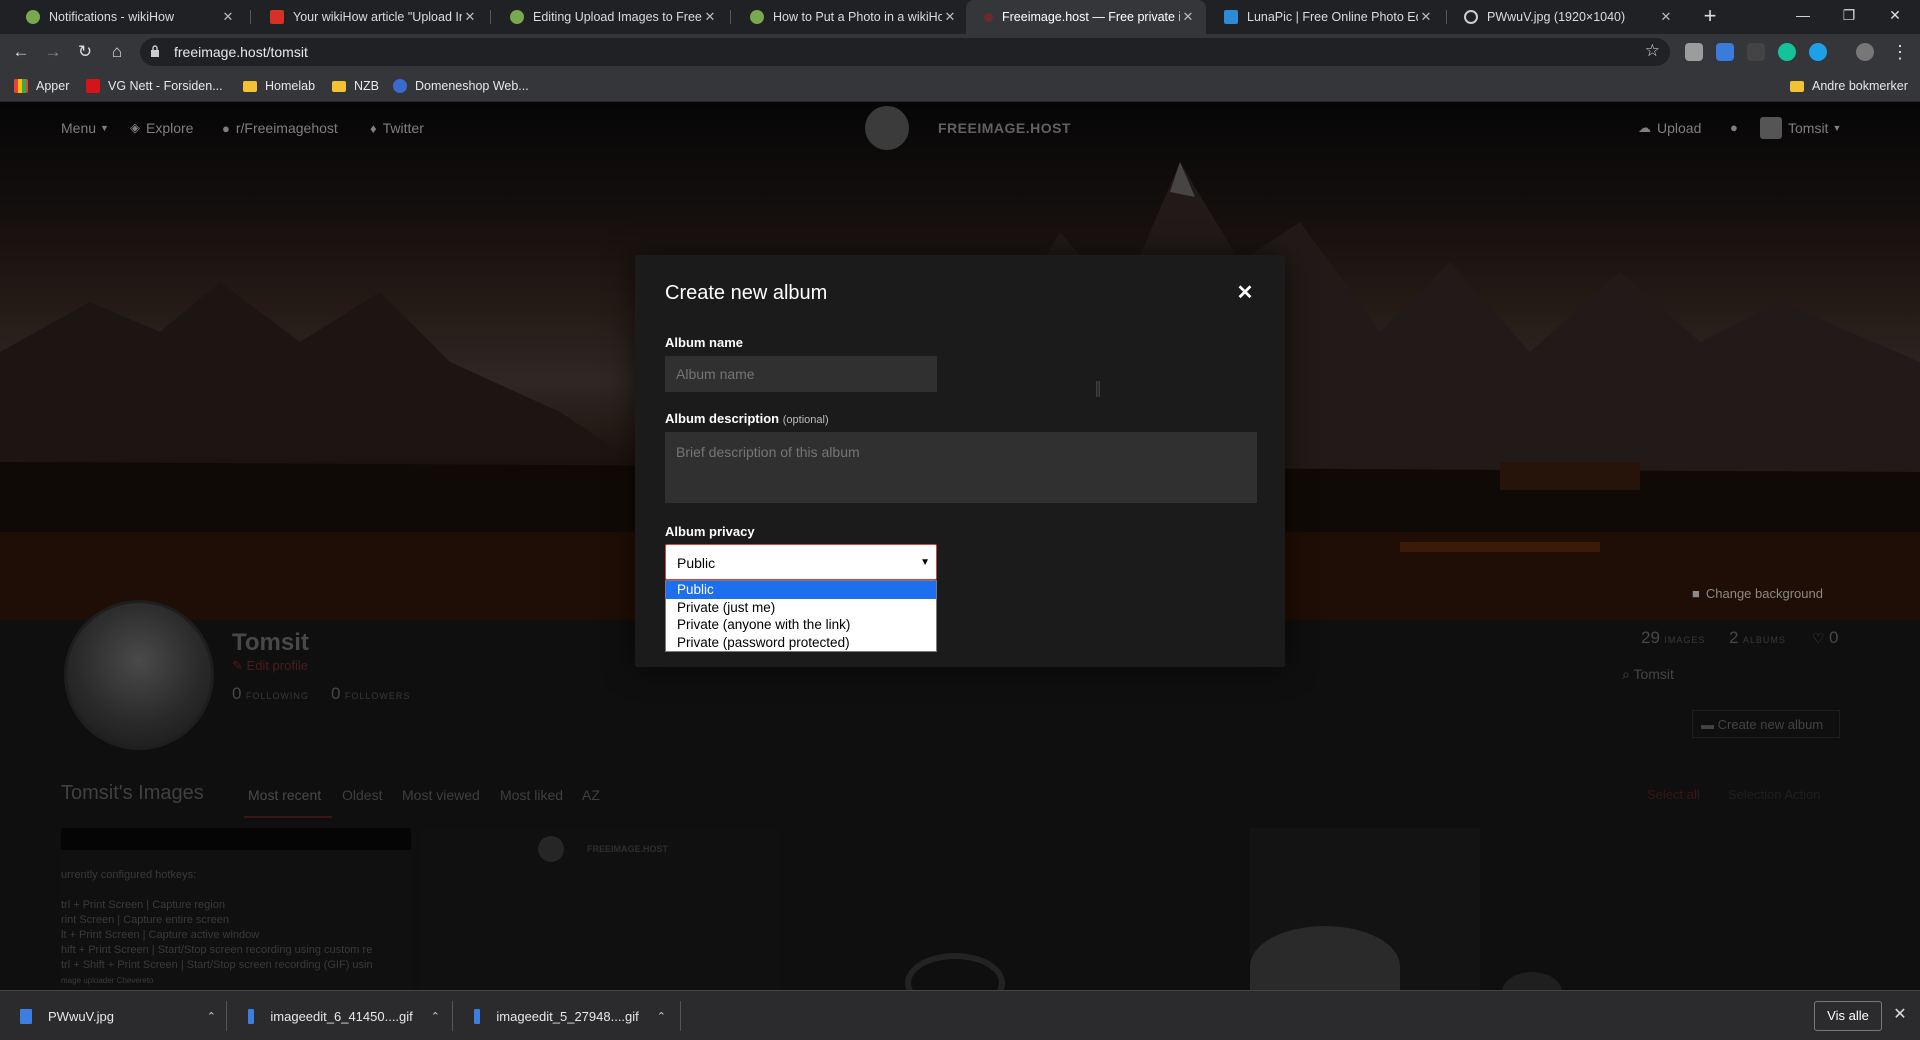 The image size is (1920, 1040). Describe the element at coordinates (280, 128) in the screenshot. I see `reddit-link: ● r/Freeimagehost` at that location.